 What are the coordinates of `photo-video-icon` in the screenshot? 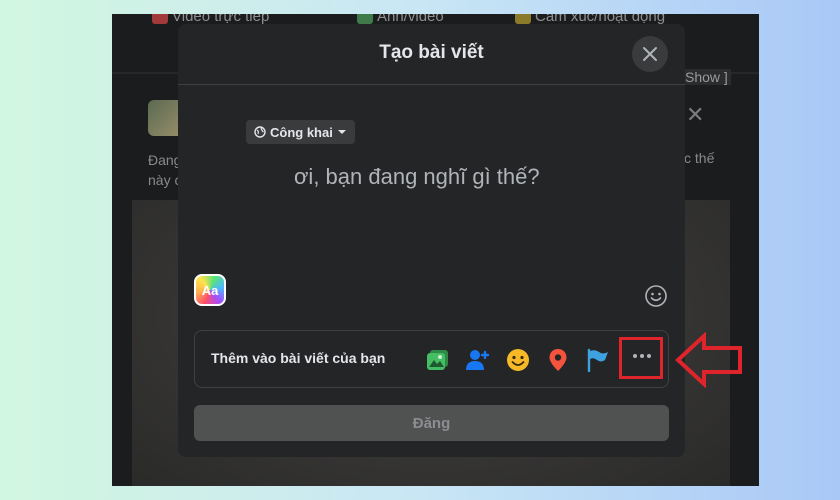 It's located at (438, 360).